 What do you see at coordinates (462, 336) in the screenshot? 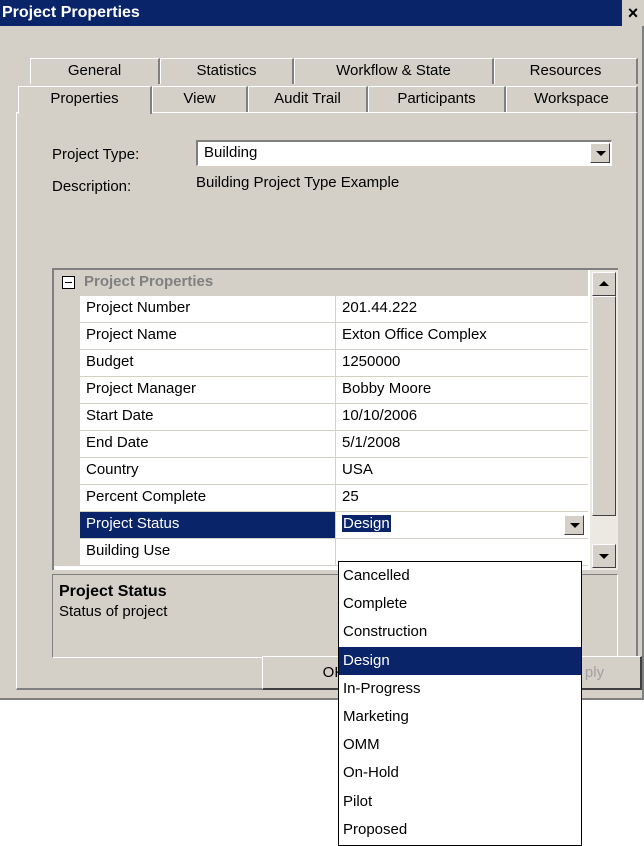
I see `property-value: Exton Office Complex` at bounding box center [462, 336].